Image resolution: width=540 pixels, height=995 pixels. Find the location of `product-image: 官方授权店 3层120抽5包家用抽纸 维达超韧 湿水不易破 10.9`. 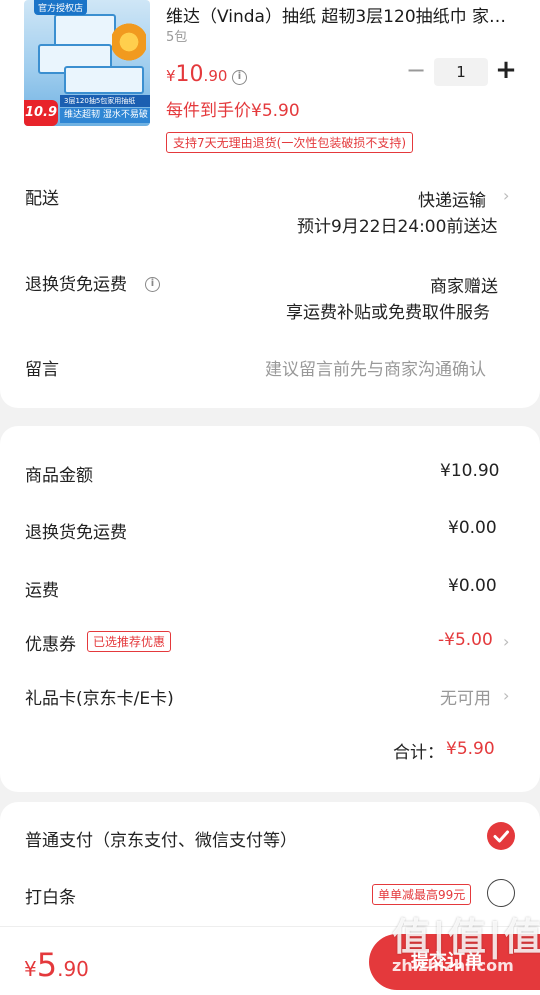

product-image: 官方授权店 3层120抽5包家用抽纸 维达超韧 湿水不易破 10.9 is located at coordinates (87, 63).